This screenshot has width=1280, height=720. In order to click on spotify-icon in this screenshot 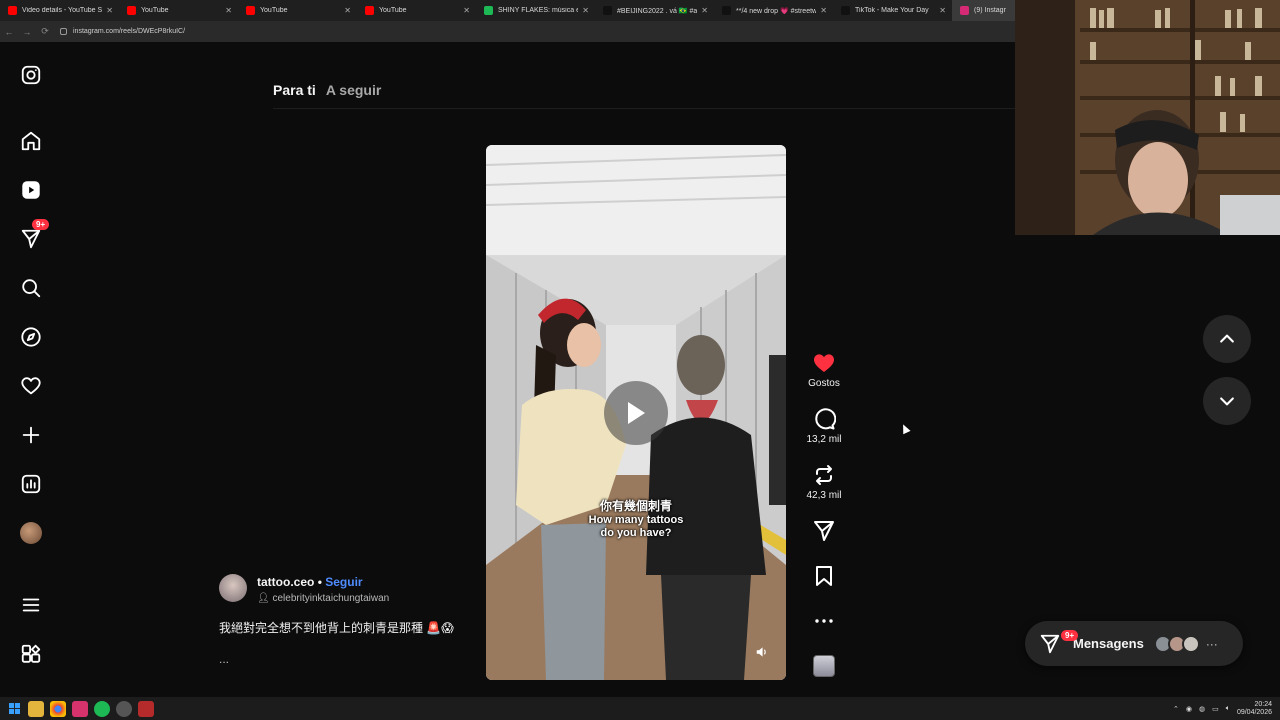, I will do `click(102, 708)`.